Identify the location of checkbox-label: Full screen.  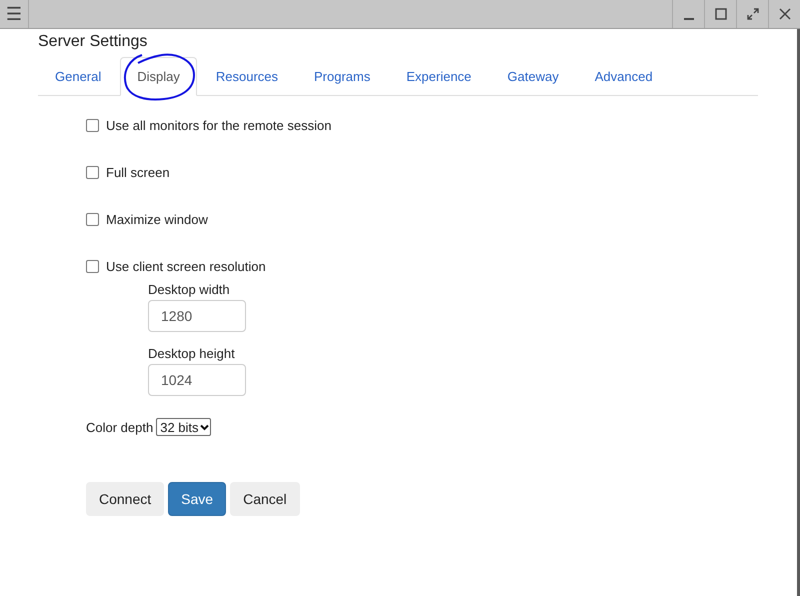
(138, 172).